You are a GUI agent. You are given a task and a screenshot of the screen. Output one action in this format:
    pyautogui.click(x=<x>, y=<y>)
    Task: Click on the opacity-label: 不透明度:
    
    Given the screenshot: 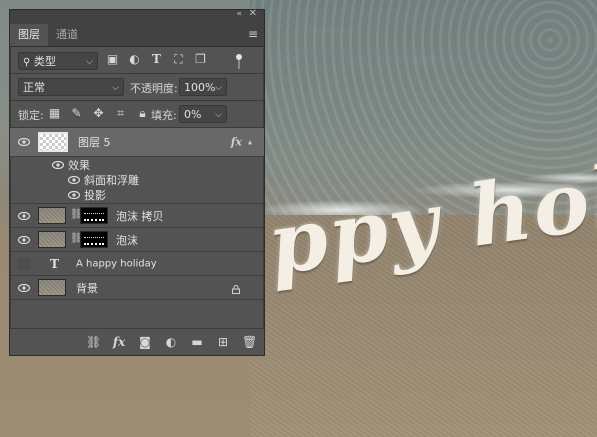 What is the action you would take?
    pyautogui.click(x=154, y=88)
    